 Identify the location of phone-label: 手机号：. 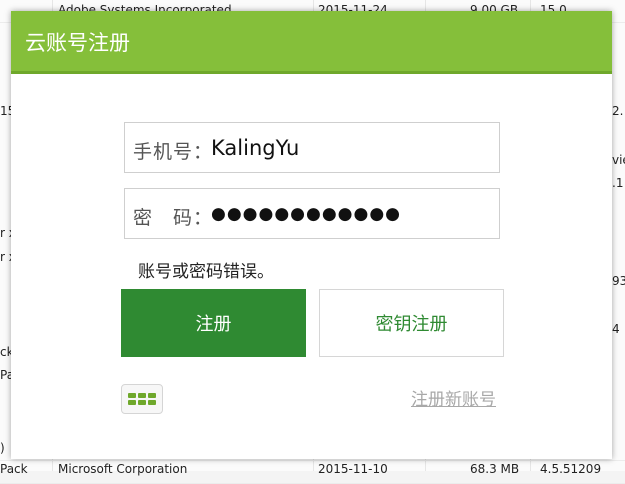
(173, 152).